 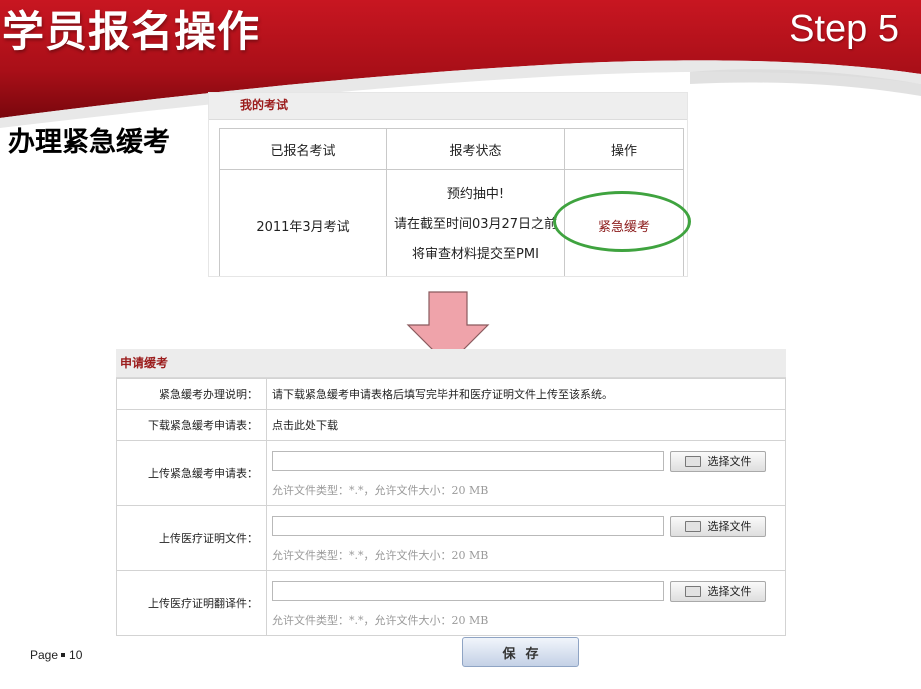 What do you see at coordinates (448, 106) in the screenshot?
I see `my-exams-title: 我的考试` at bounding box center [448, 106].